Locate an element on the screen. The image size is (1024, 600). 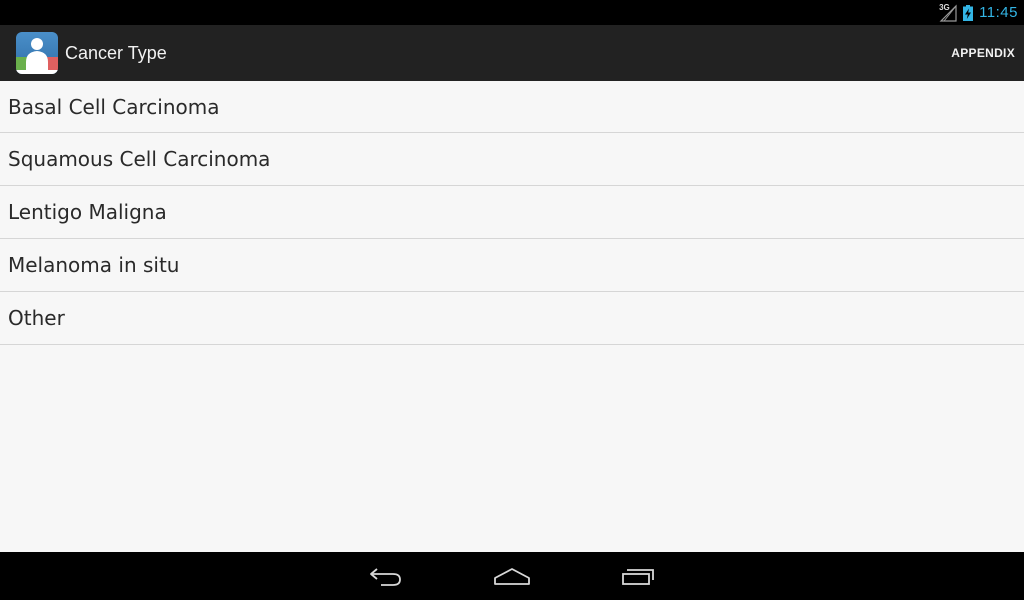
home-icon is located at coordinates (512, 576).